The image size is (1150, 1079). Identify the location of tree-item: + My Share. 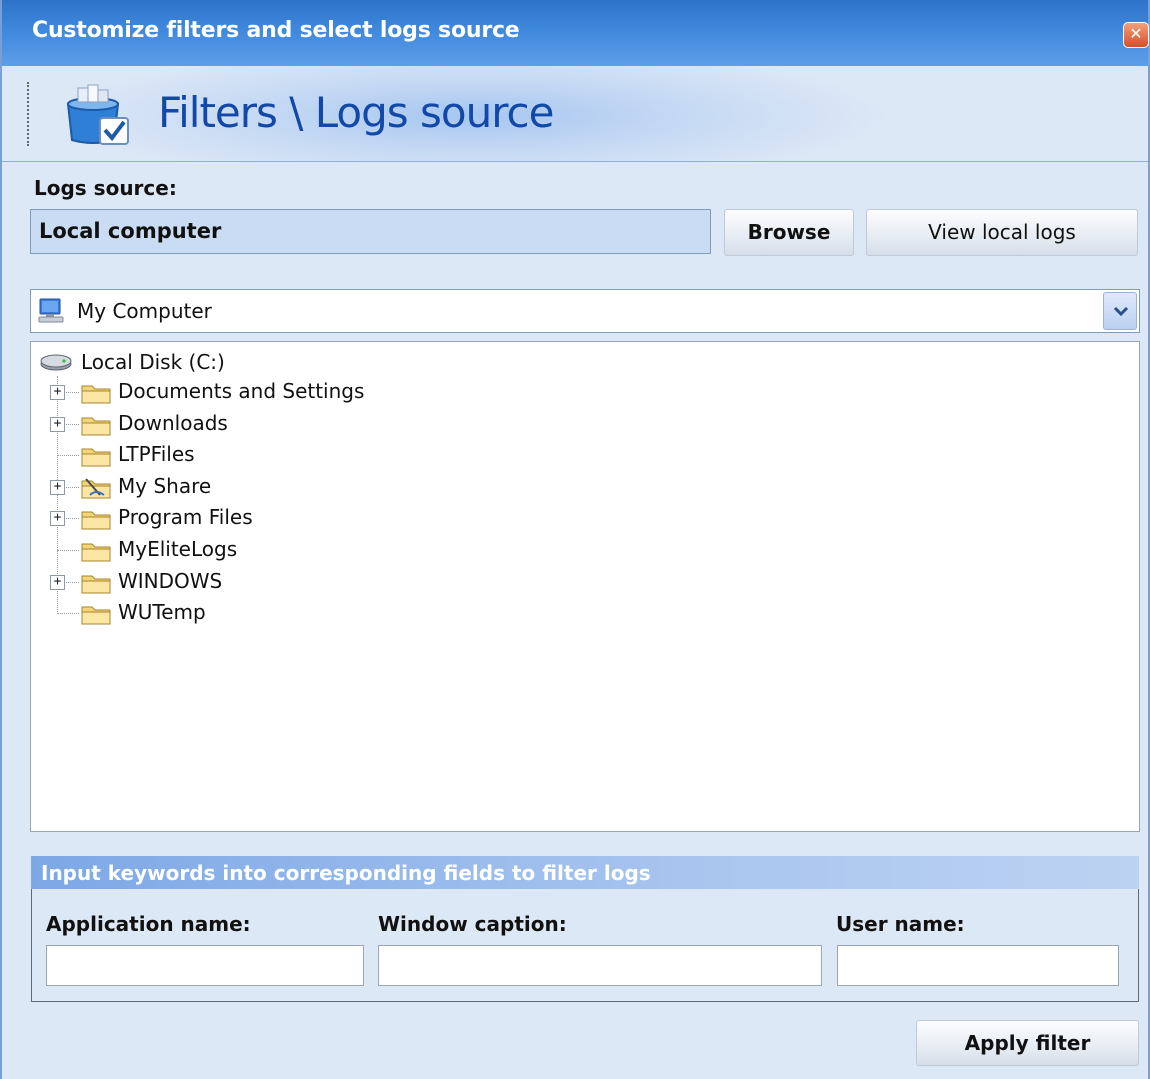
(331, 487).